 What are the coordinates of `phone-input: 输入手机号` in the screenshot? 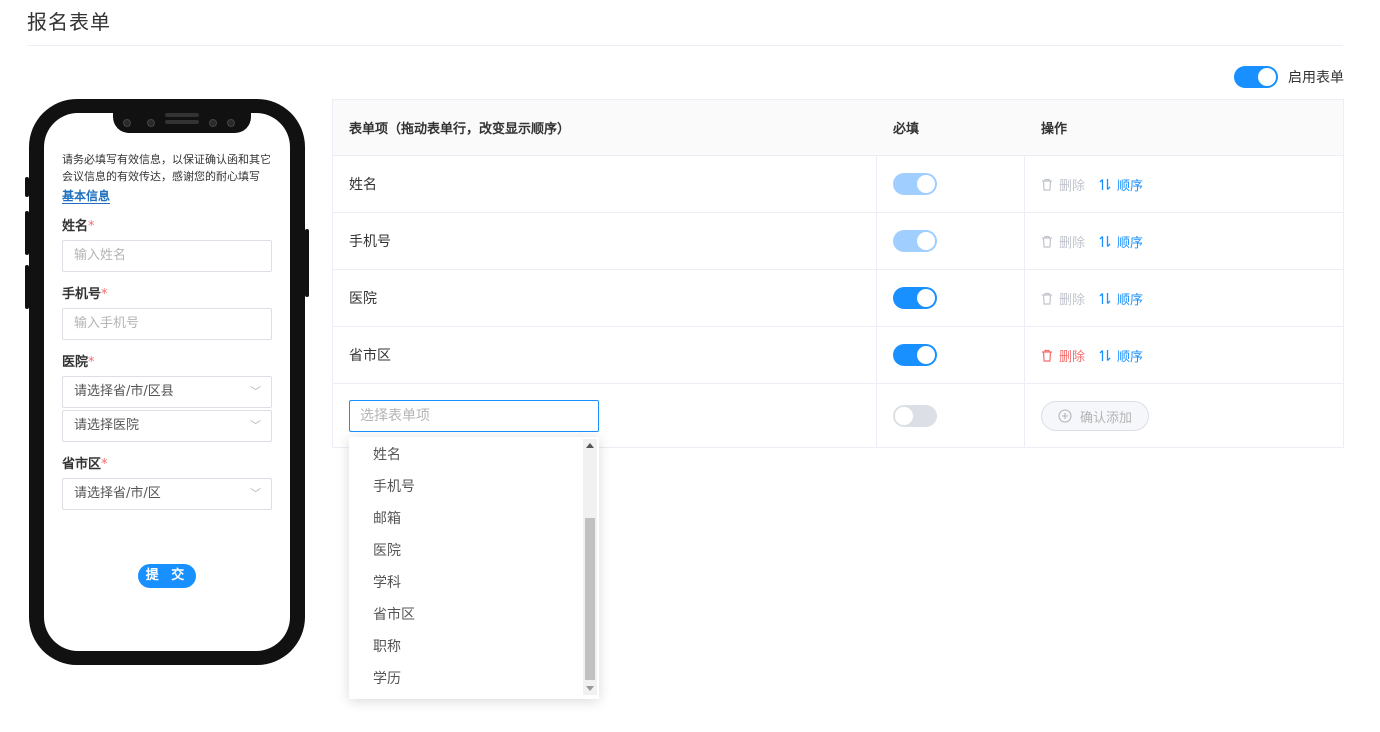 It's located at (167, 324).